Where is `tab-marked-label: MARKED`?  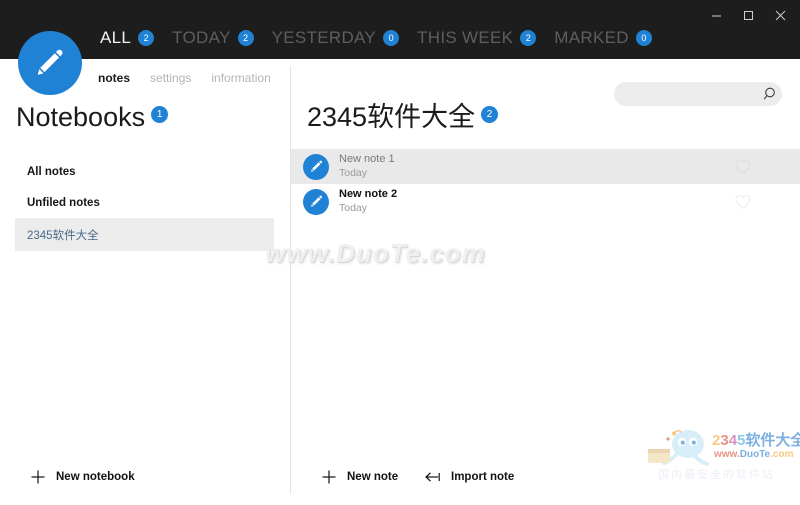
tab-marked-label: MARKED is located at coordinates (591, 37).